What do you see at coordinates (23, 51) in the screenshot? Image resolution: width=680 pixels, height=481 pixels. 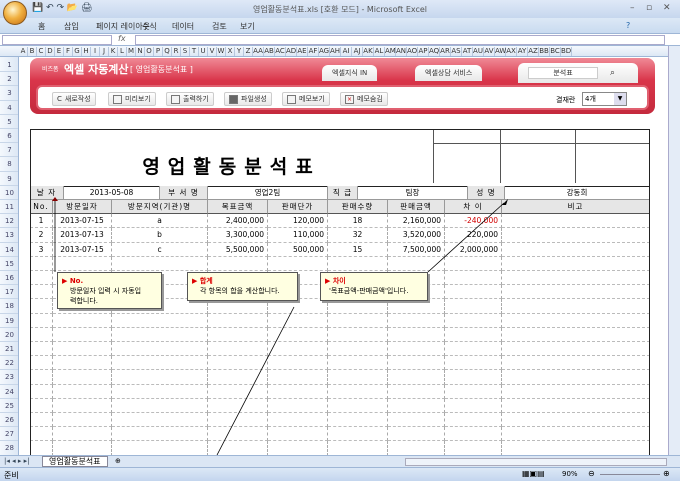 I see `column-header: A` at bounding box center [23, 51].